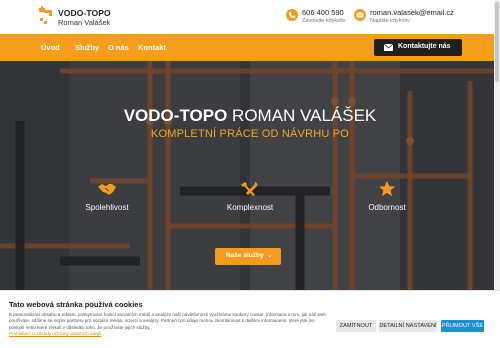  What do you see at coordinates (87, 47) in the screenshot?
I see `nav-item-sluzby: Služby` at bounding box center [87, 47].